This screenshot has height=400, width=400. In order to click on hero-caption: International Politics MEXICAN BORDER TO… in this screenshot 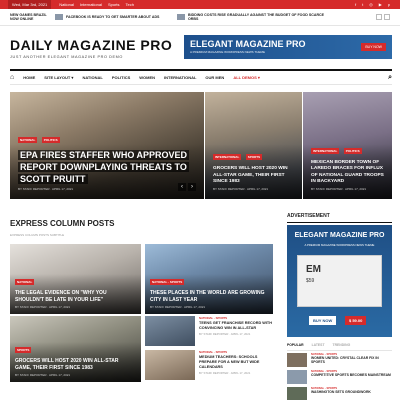, I will do `click(347, 165)`.